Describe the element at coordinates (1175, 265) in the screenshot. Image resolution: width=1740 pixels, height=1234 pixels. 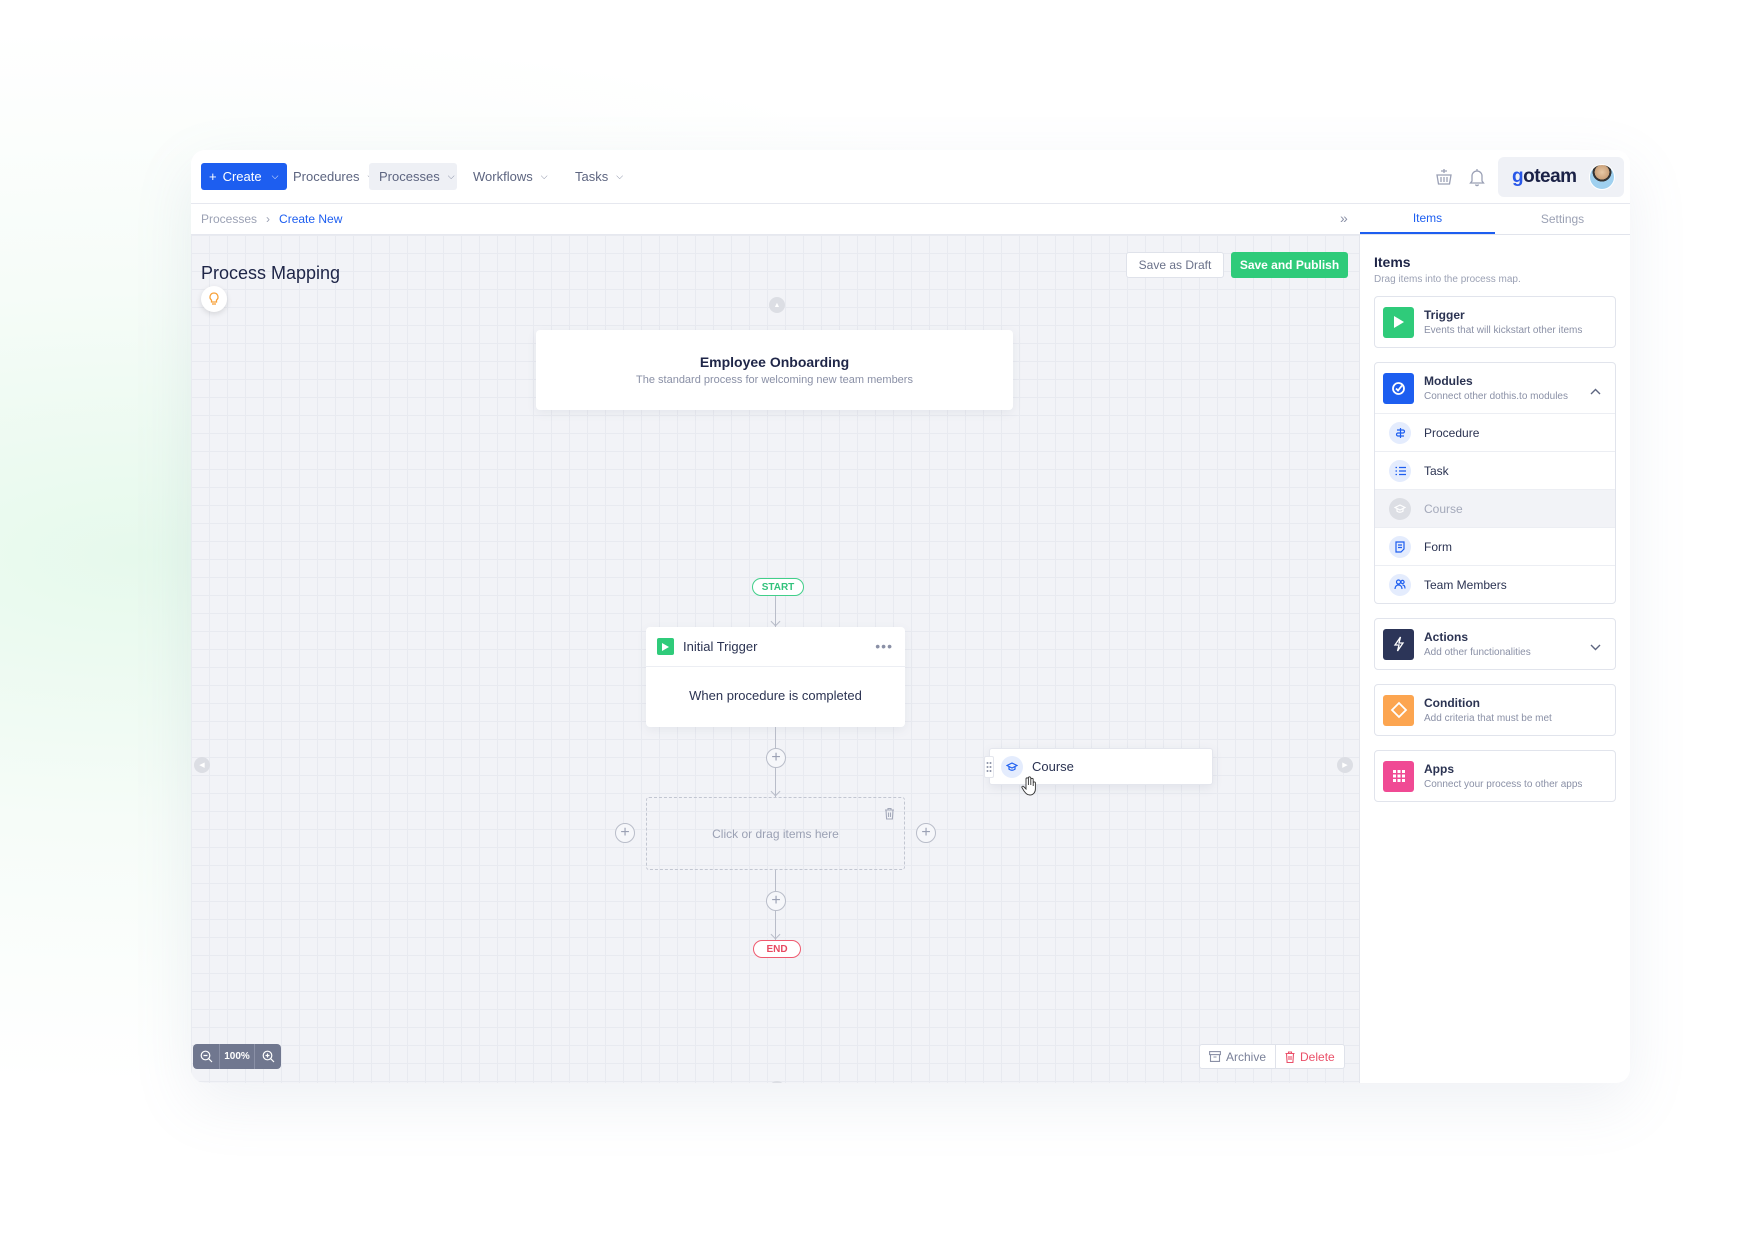
I see `save-as-draft-button: Save as Draft` at that location.